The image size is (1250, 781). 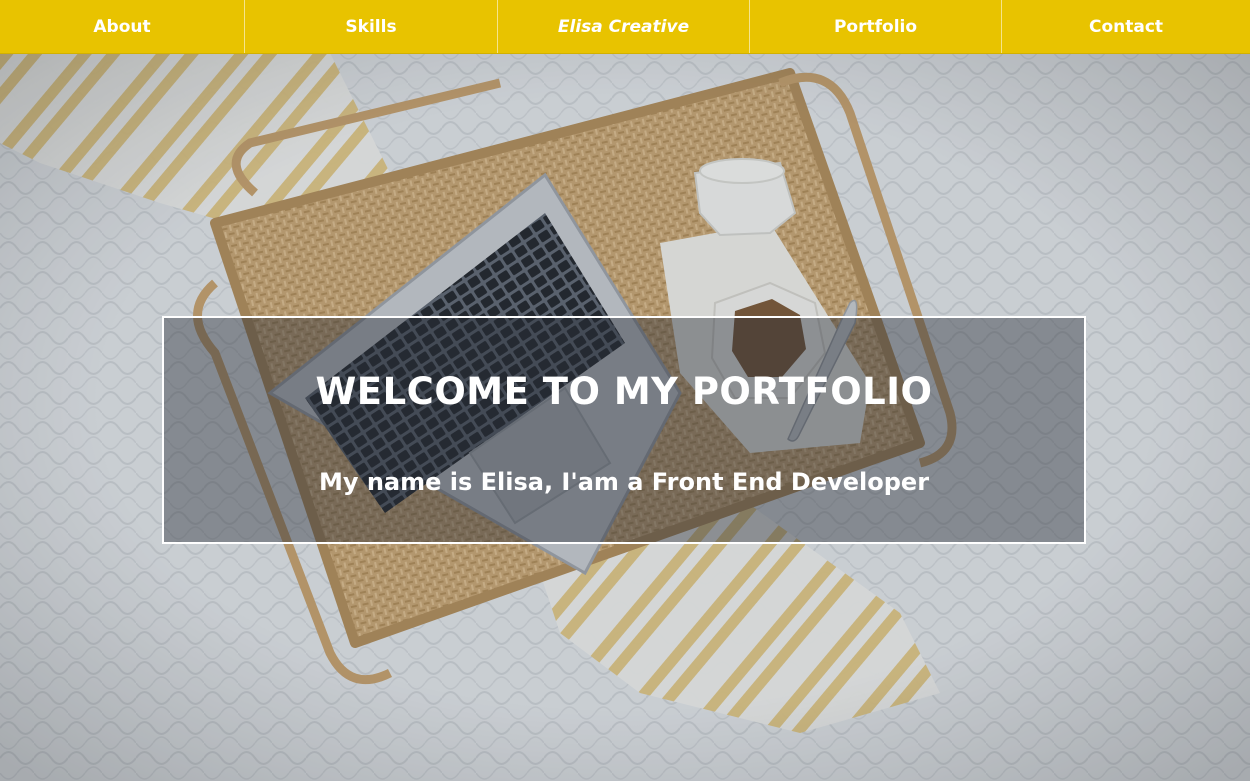 I want to click on nav-link-about: About, so click(x=122, y=26).